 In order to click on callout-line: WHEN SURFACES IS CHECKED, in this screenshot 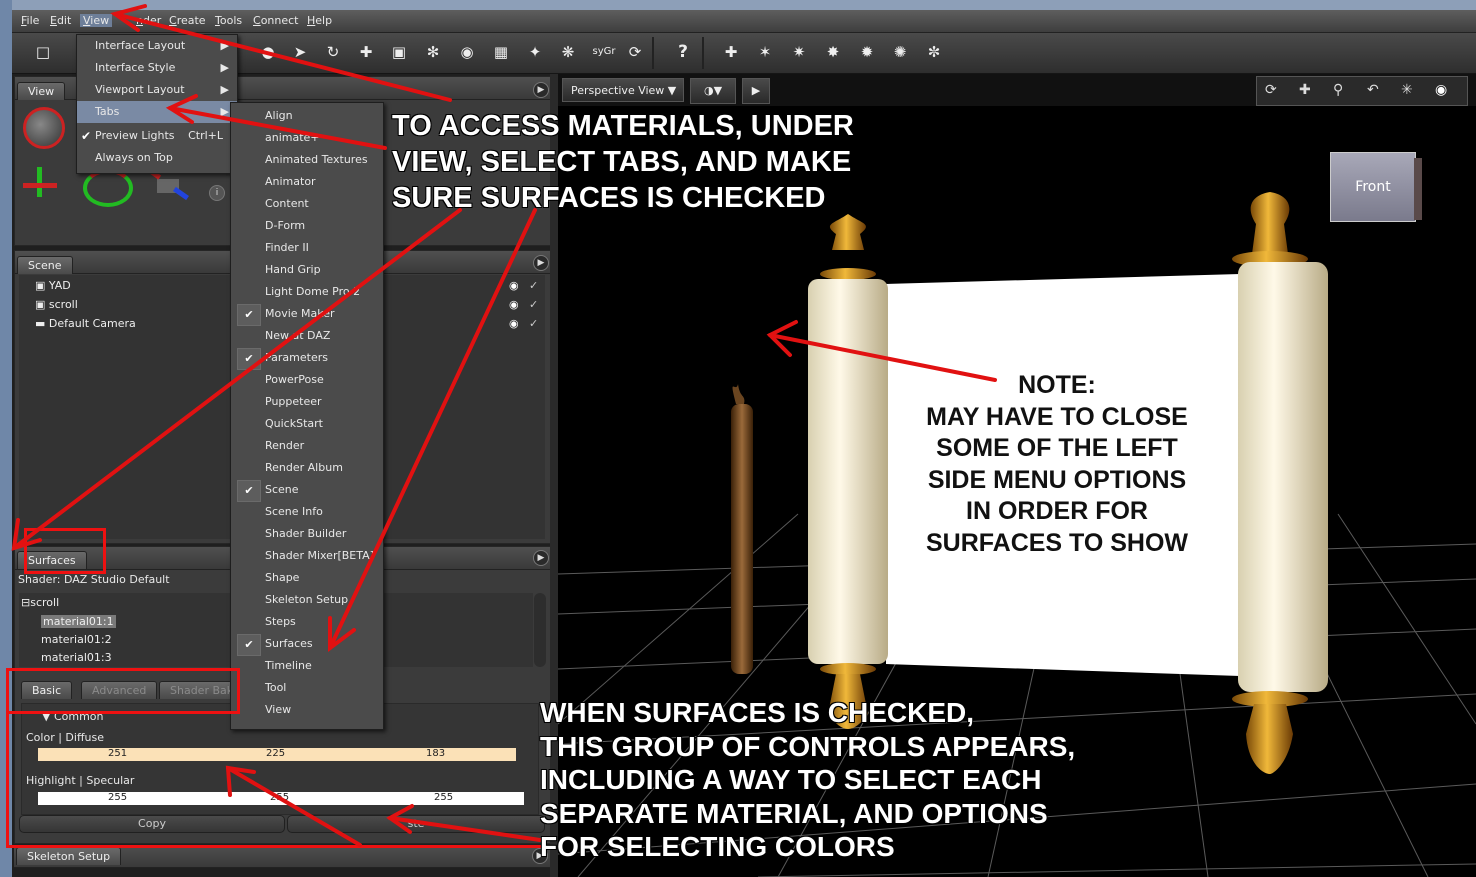, I will do `click(757, 712)`.